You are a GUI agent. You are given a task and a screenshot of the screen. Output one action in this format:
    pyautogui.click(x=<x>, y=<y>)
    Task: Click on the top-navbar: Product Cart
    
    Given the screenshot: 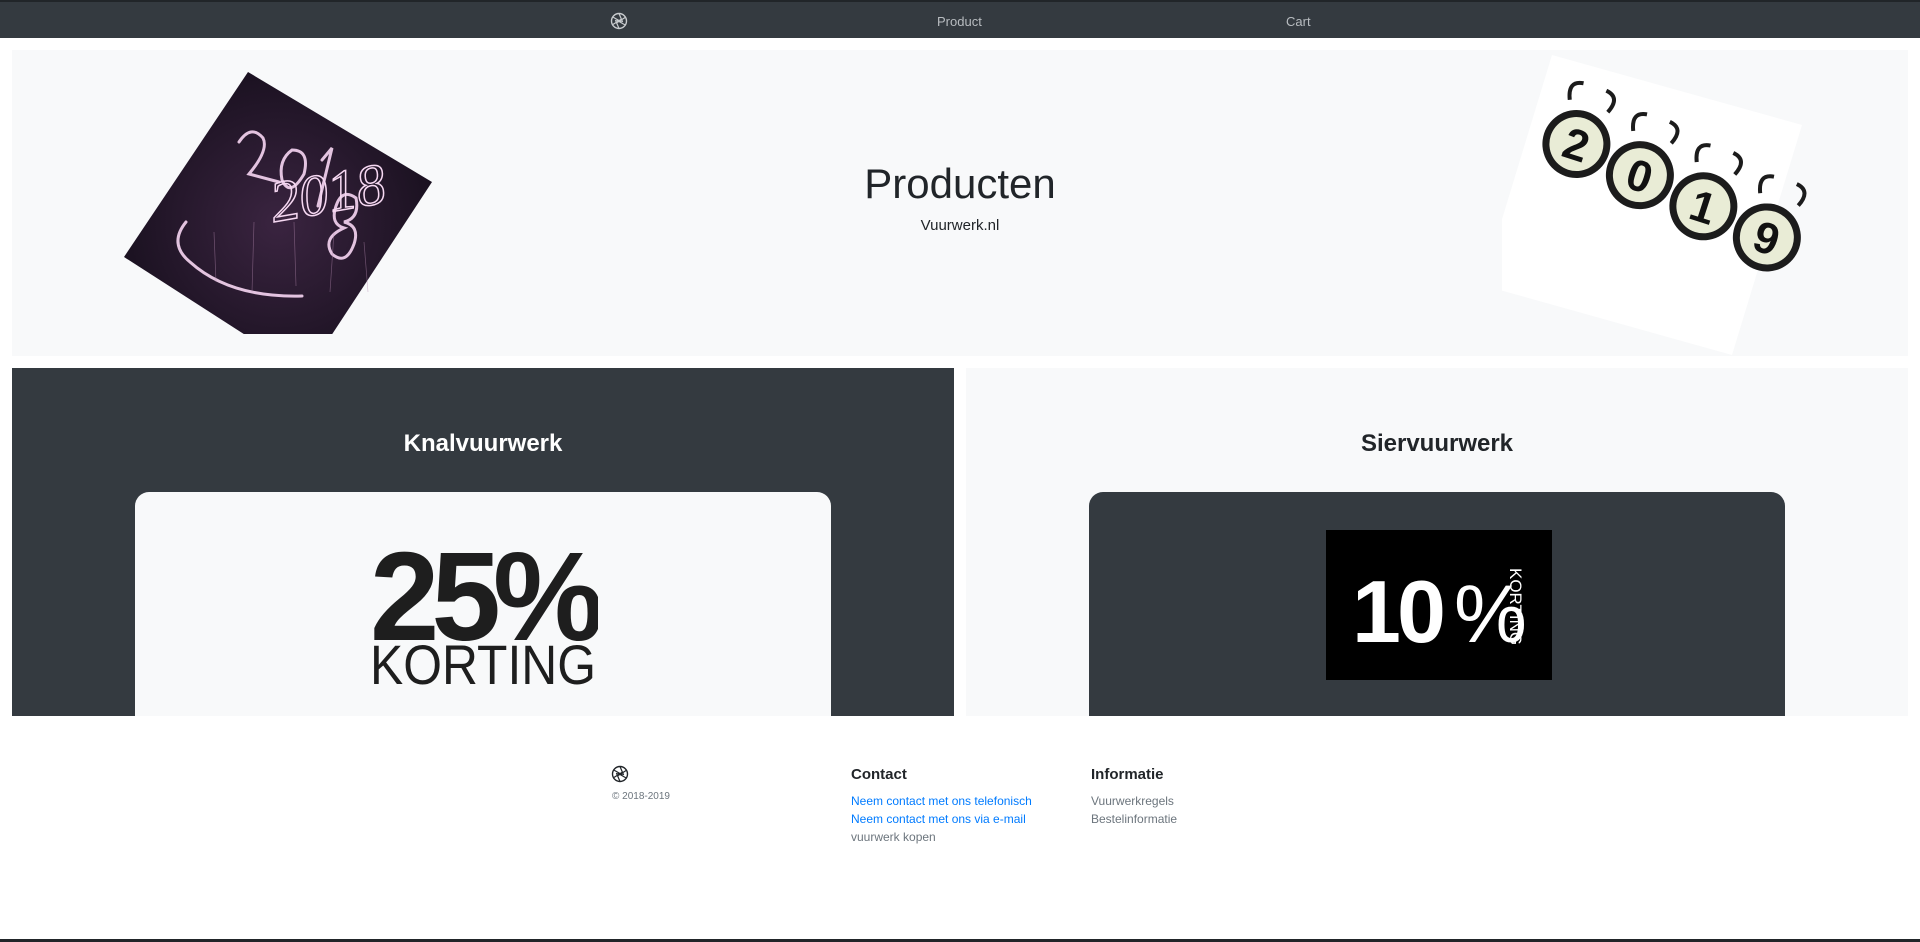 What is the action you would take?
    pyautogui.click(x=960, y=19)
    